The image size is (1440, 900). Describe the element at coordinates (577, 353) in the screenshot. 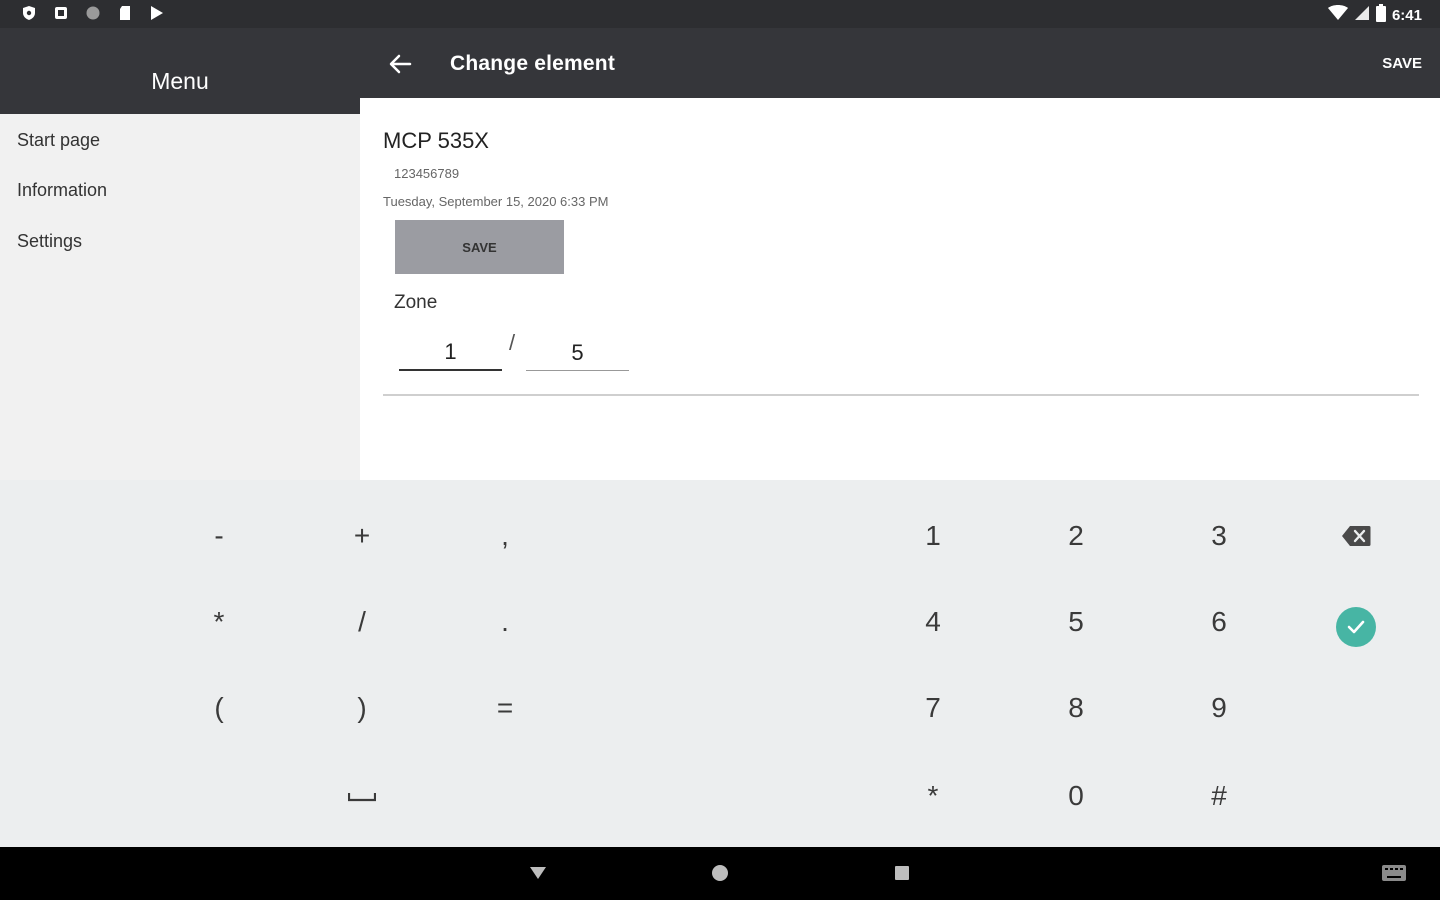

I see `zone-max-input` at that location.